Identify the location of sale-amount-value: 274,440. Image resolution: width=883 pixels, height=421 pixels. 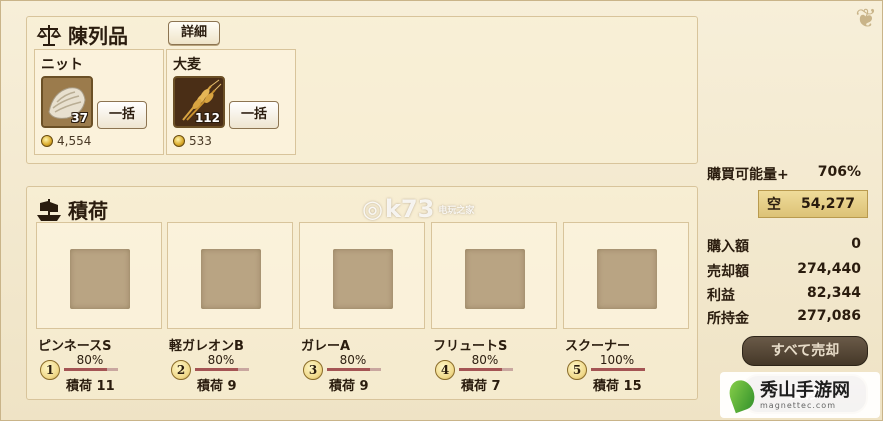
(829, 269).